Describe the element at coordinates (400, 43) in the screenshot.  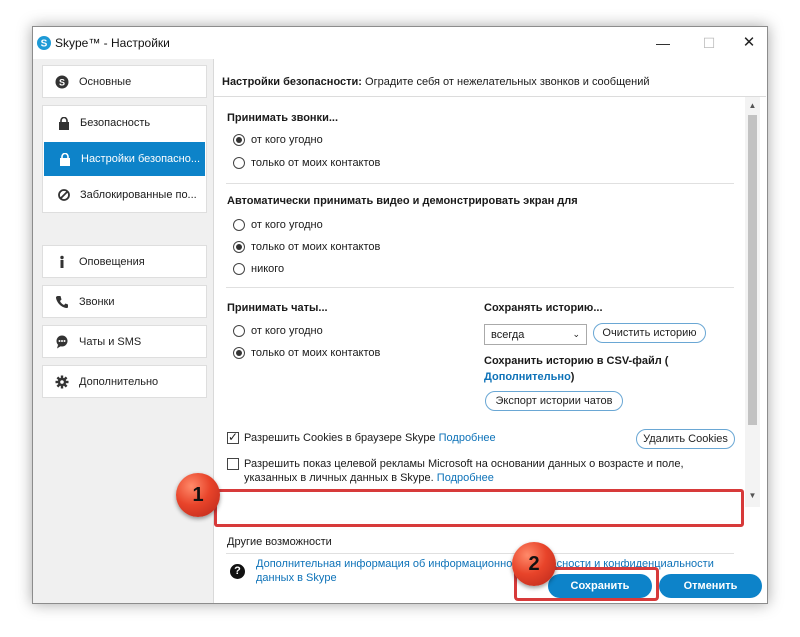
I see `title-bar: S Skype™ - Настройки — ☐ ✕` at that location.